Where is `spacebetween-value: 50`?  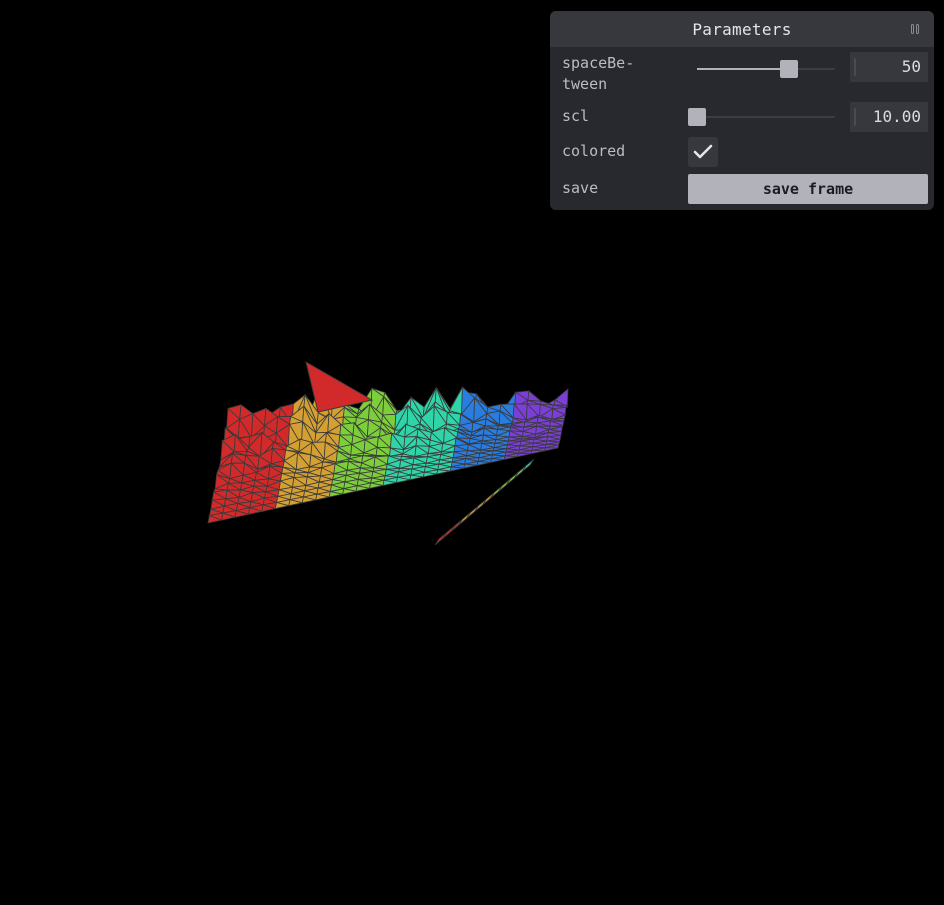
spacebetween-value: 50 is located at coordinates (911, 66).